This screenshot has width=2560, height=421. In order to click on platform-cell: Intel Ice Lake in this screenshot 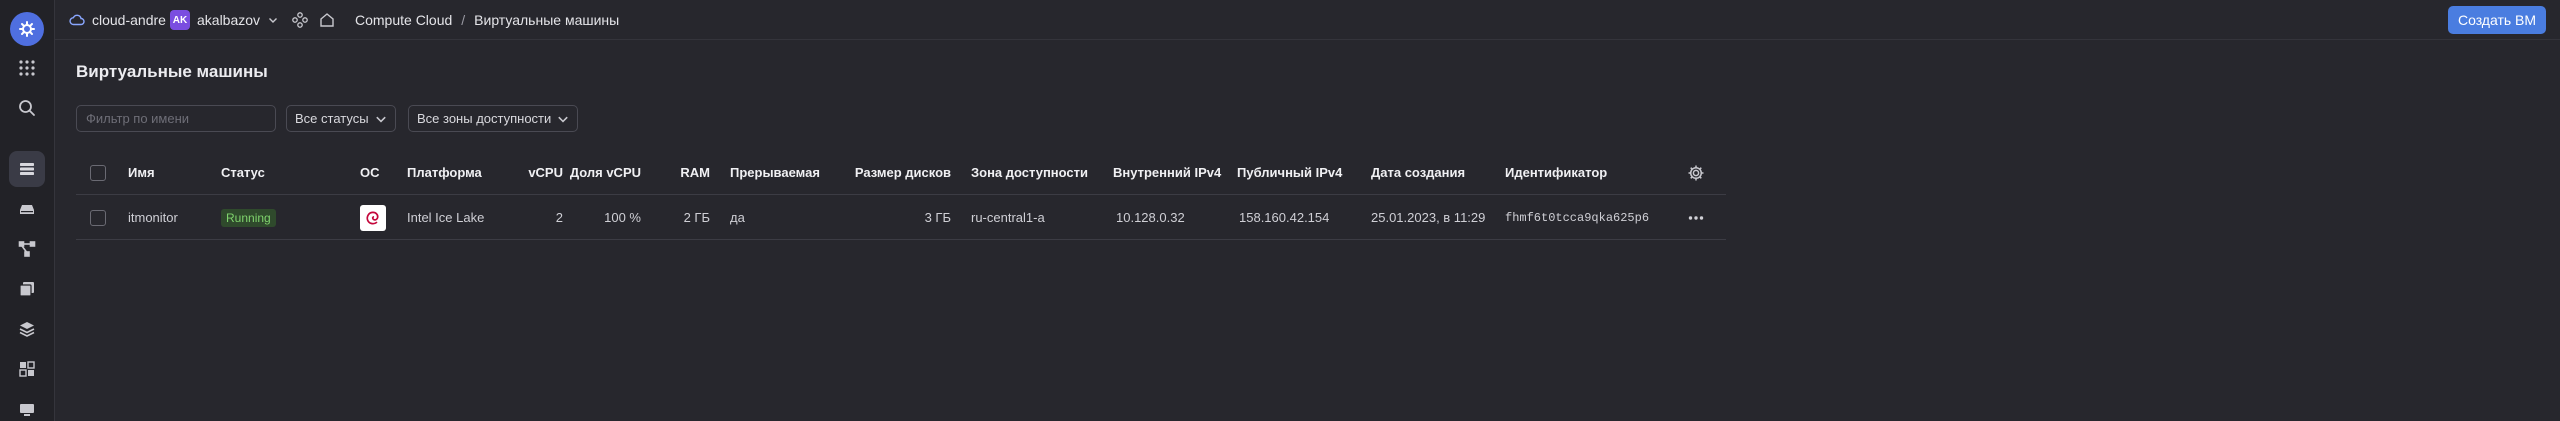, I will do `click(446, 217)`.